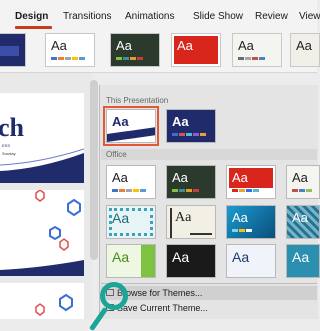 This screenshot has width=320, height=331. I want to click on tab-slide-show: Slide Show, so click(218, 16).